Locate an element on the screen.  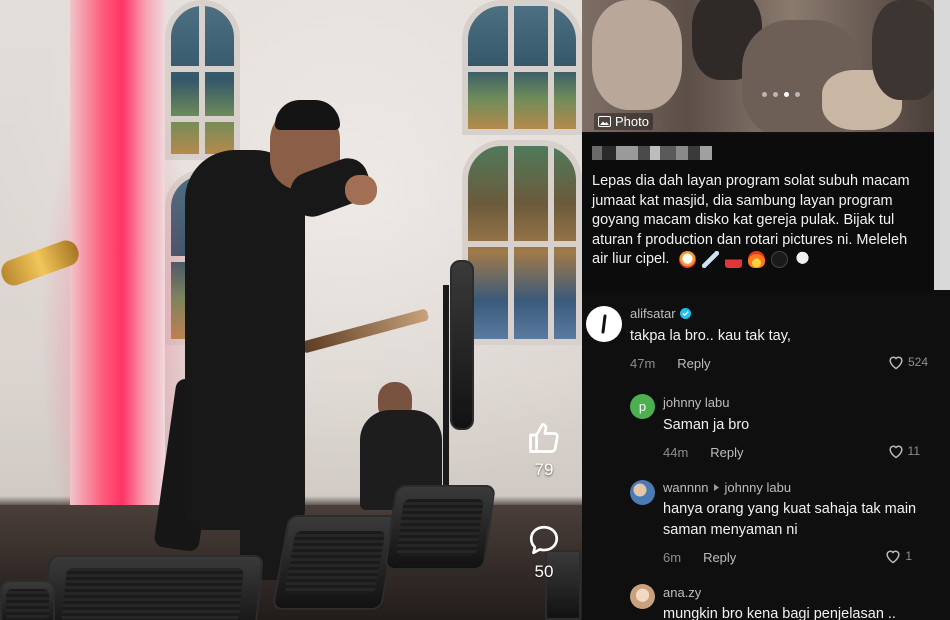
comment-meta: 44m Reply is located at coordinates (703, 452).